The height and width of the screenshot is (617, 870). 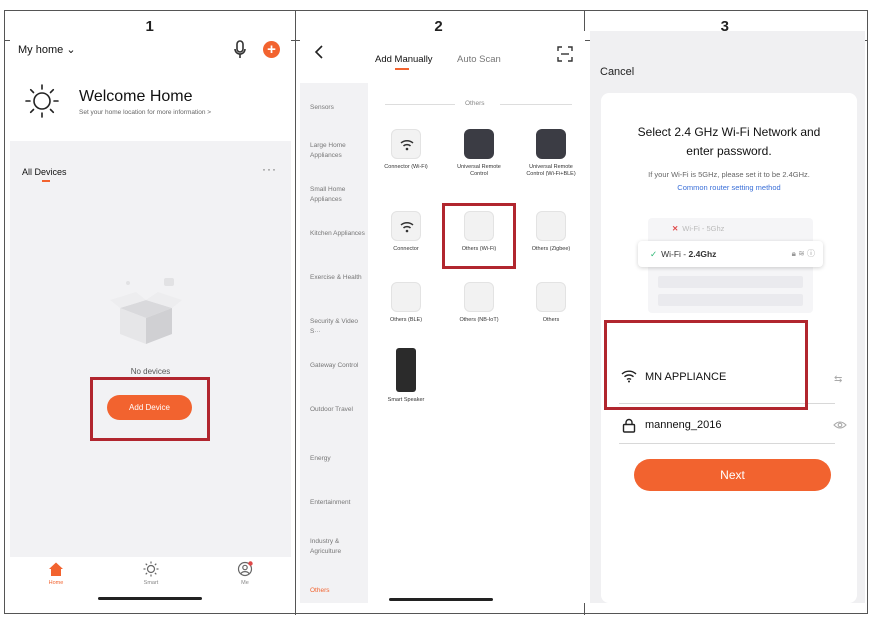 I want to click on tab-me: Me, so click(x=245, y=573).